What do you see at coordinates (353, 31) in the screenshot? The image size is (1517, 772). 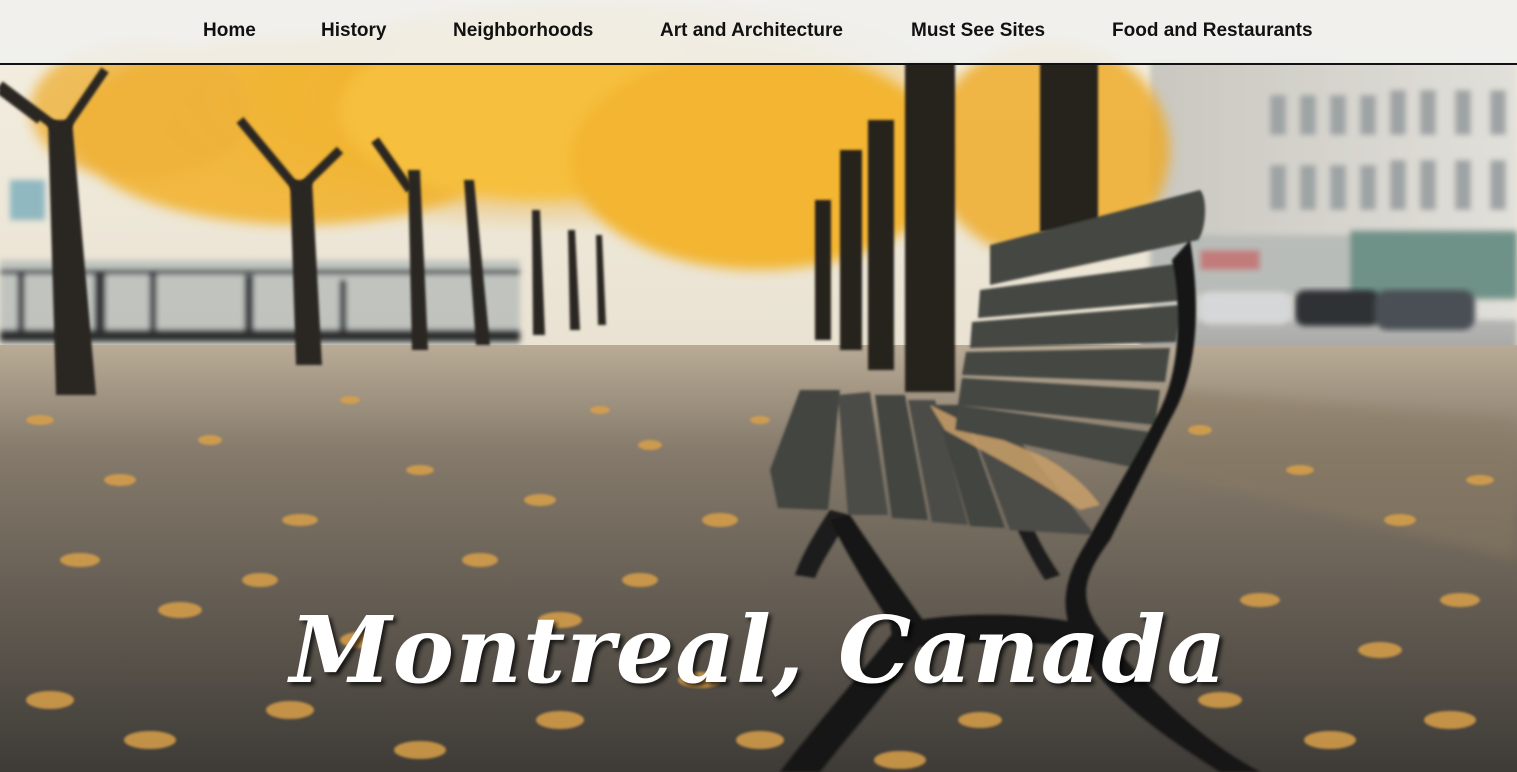 I see `nav-link-history: History` at bounding box center [353, 31].